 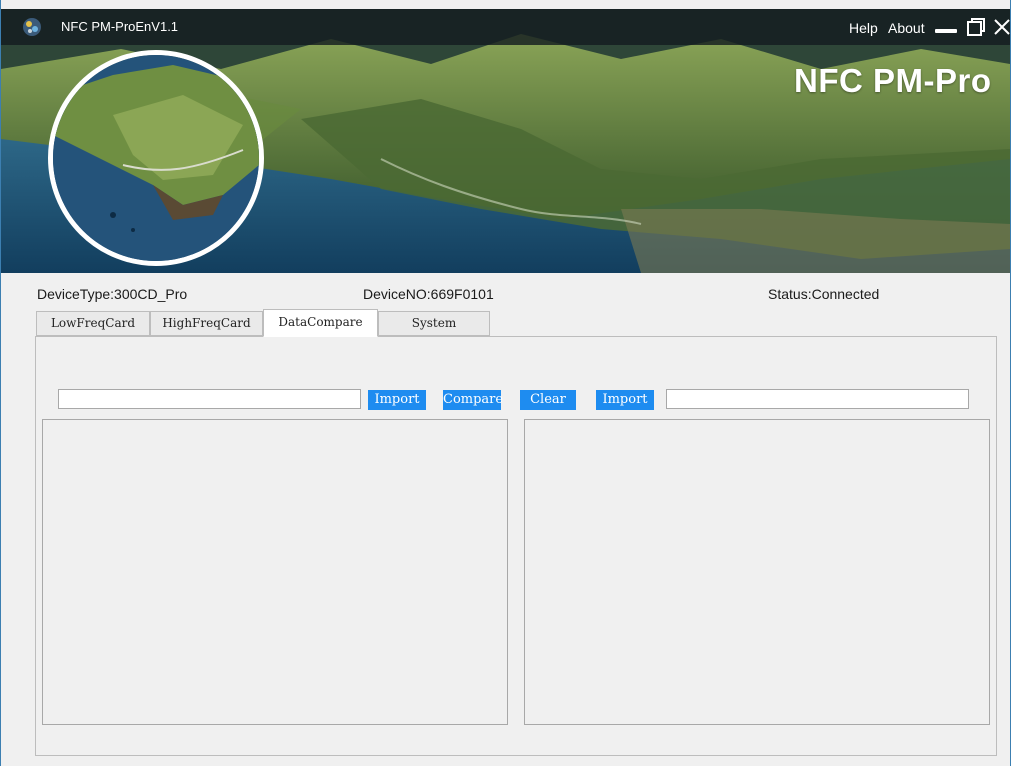 I want to click on app-icon, so click(x=32, y=27).